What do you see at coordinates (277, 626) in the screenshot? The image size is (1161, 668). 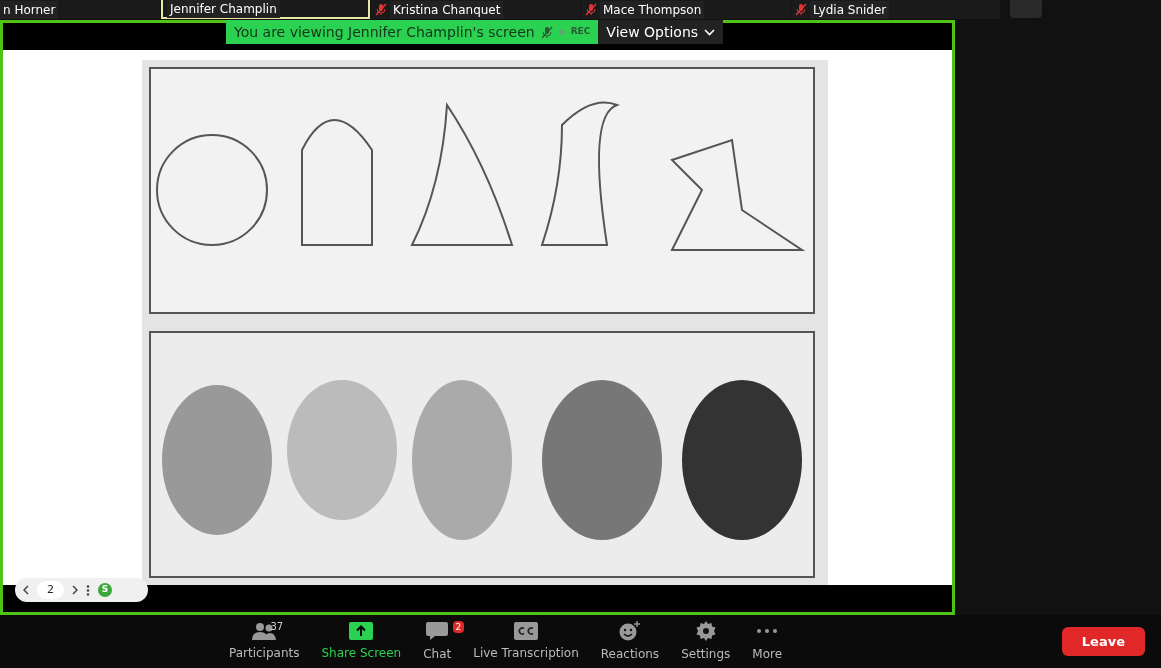 I see `participant-count: 37` at bounding box center [277, 626].